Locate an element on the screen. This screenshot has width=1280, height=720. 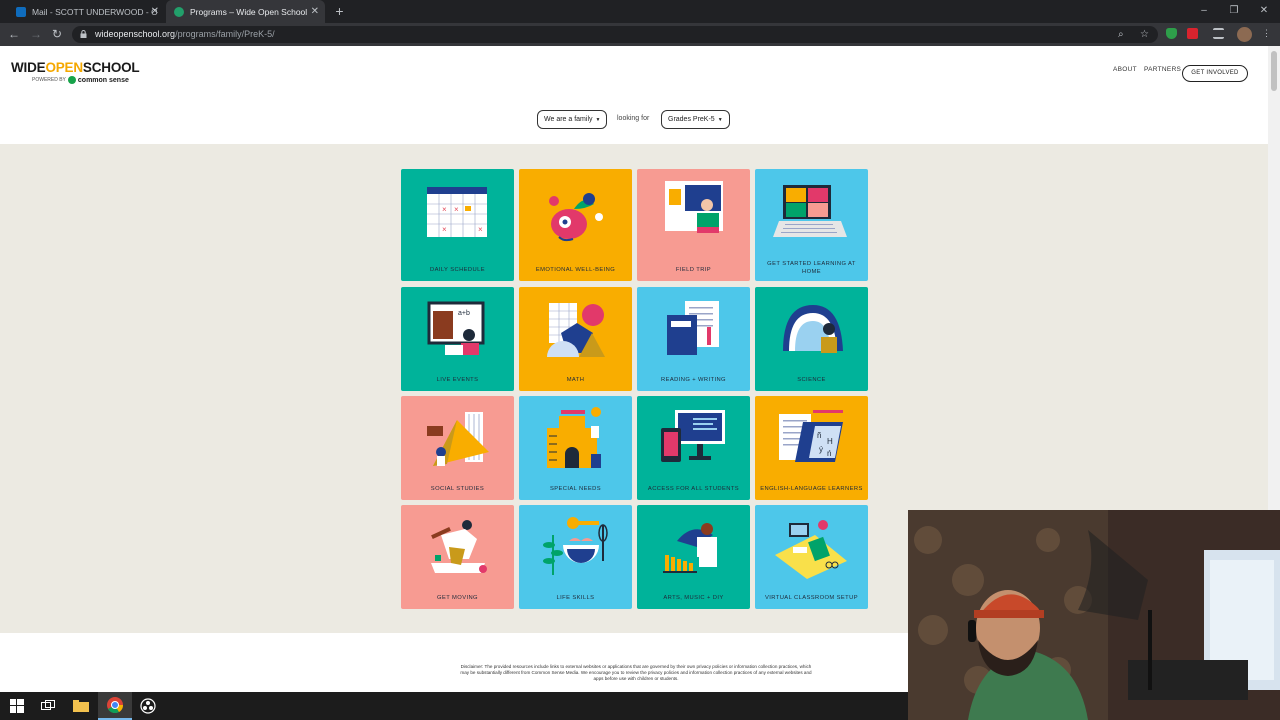
tile-label: MATH is located at coordinates (575, 380).